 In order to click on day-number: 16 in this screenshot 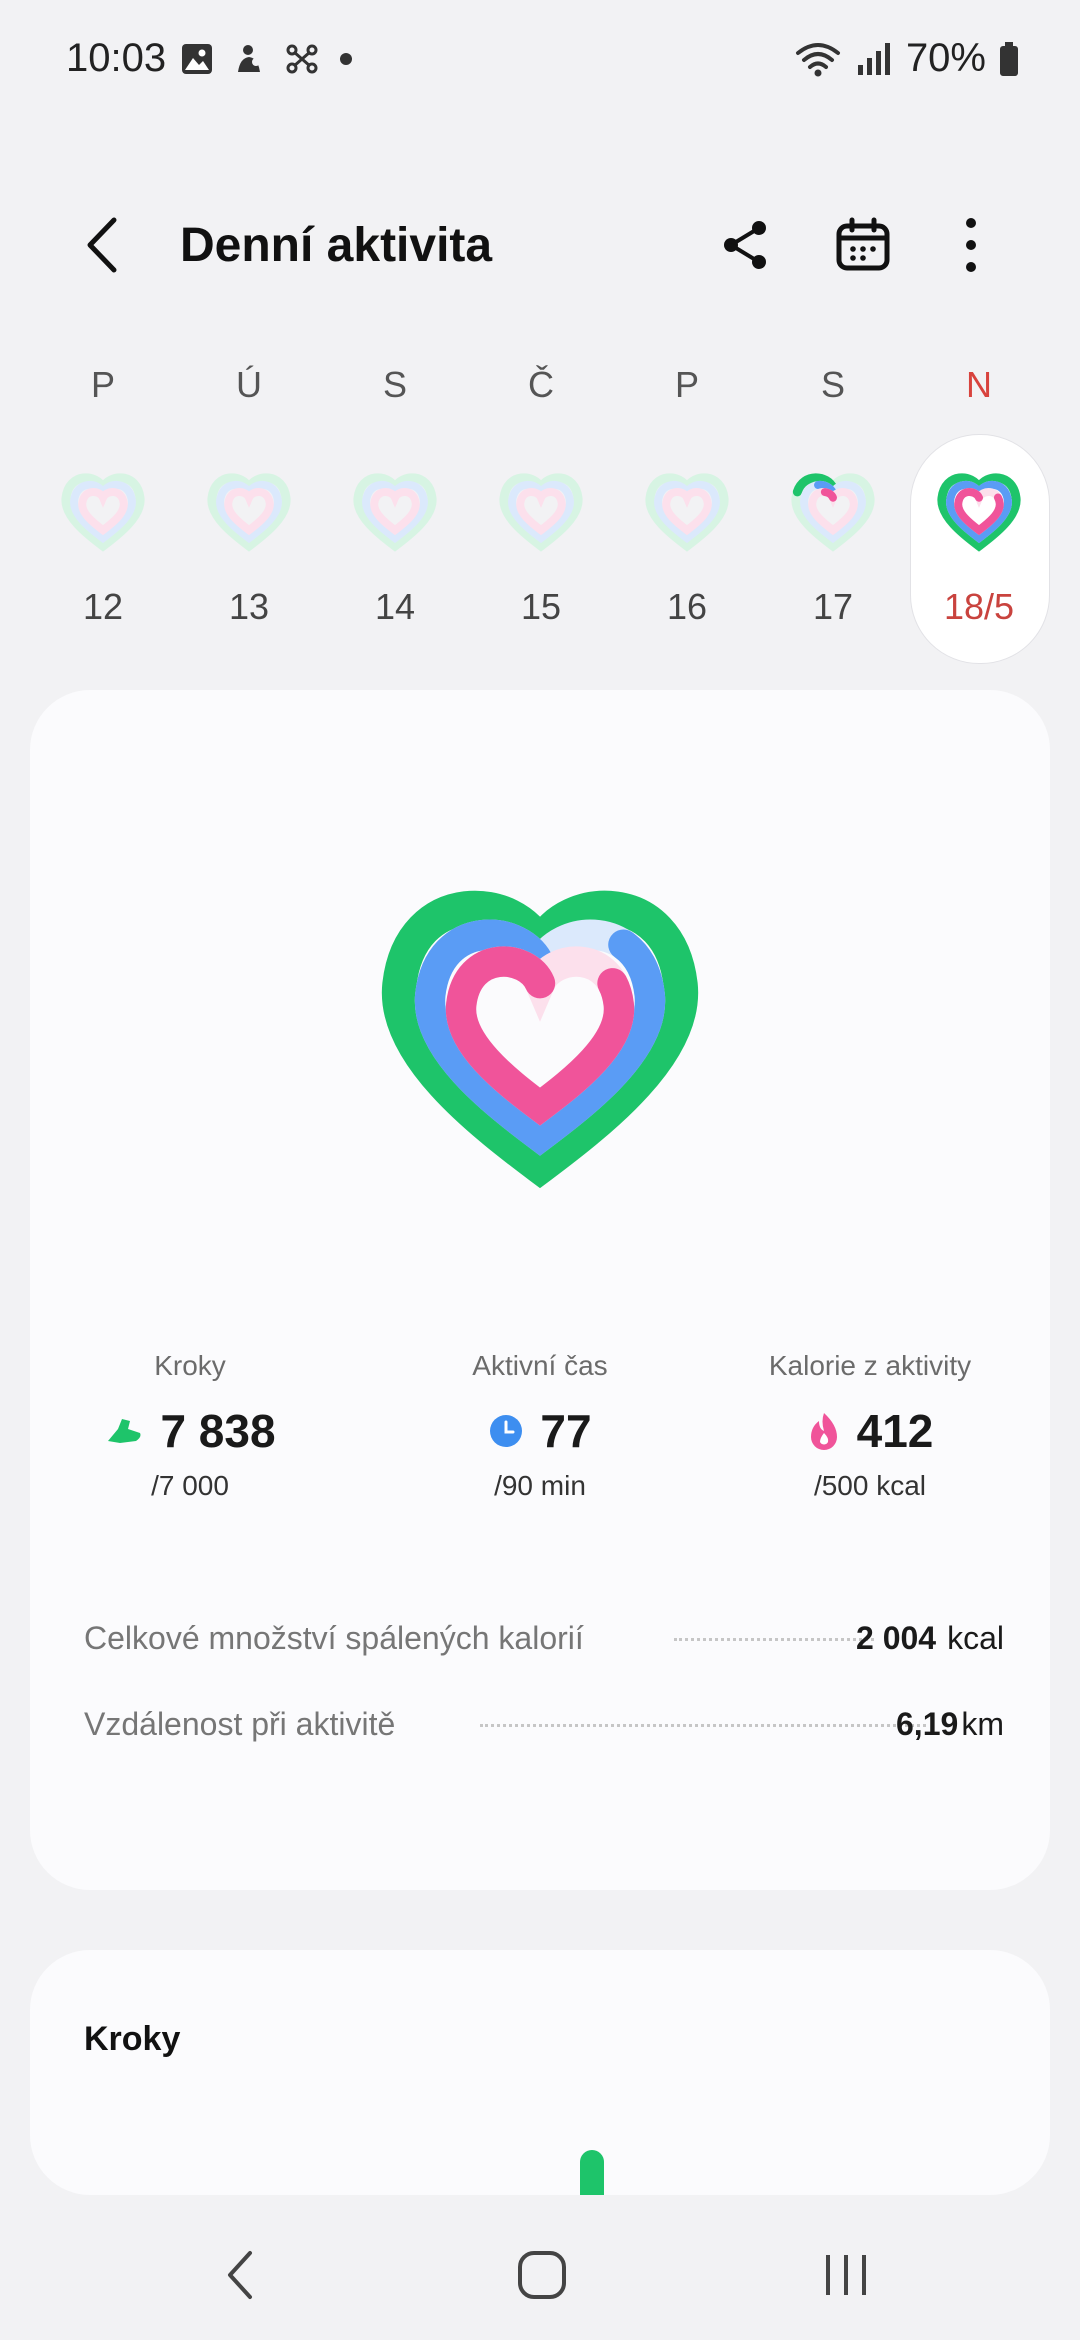, I will do `click(687, 606)`.